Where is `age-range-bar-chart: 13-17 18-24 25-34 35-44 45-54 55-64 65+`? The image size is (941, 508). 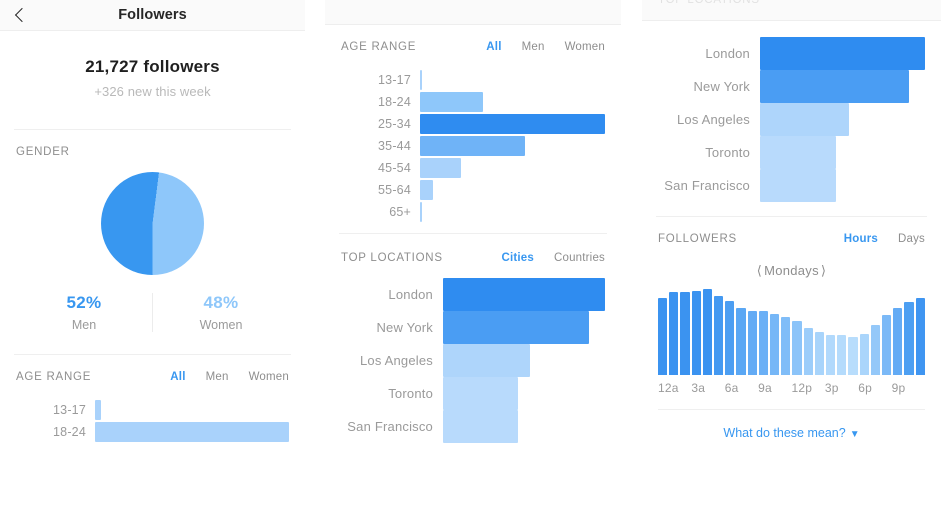
age-range-bar-chart: 13-17 18-24 25-34 35-44 45-54 55-64 65+ is located at coordinates (473, 145).